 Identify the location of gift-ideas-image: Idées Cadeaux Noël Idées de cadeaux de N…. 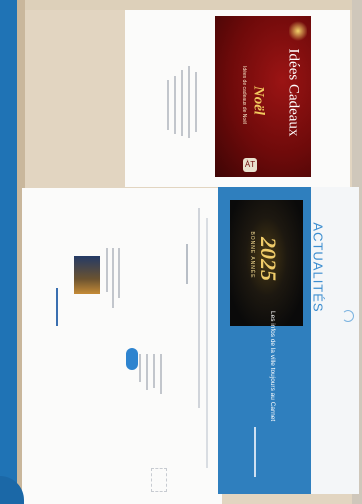
(263, 96).